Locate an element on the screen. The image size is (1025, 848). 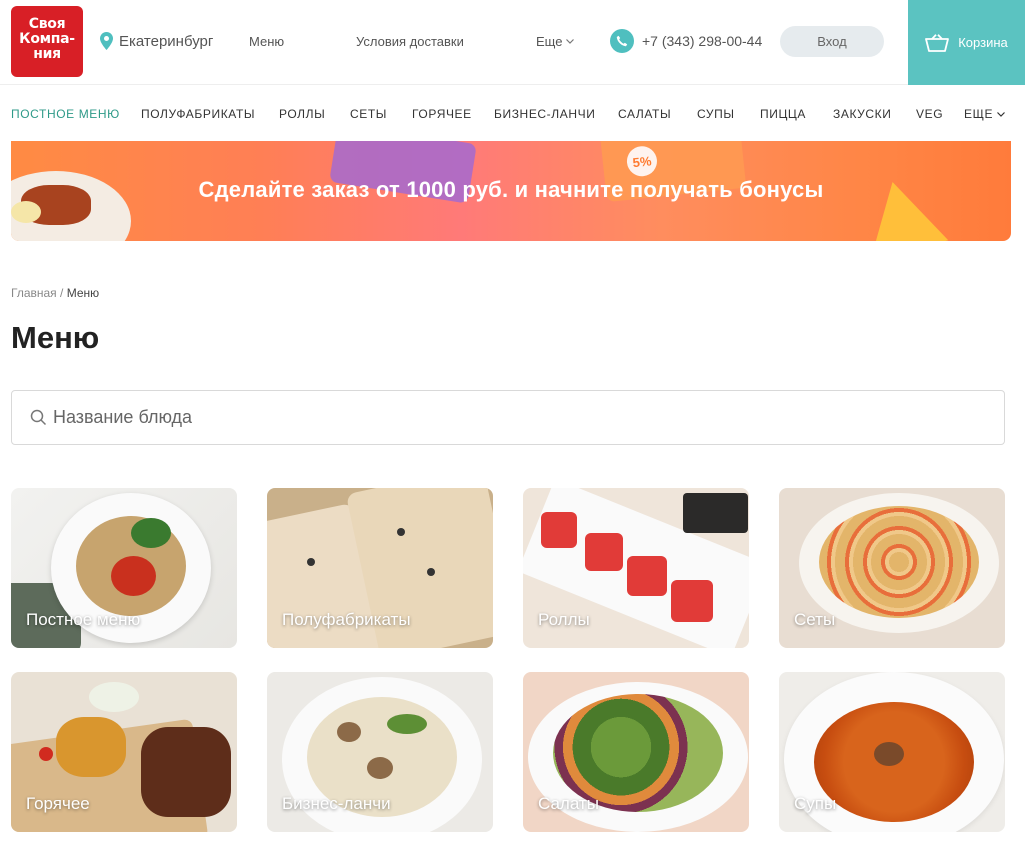
city-selector: Екатеринбург is located at coordinates (156, 41).